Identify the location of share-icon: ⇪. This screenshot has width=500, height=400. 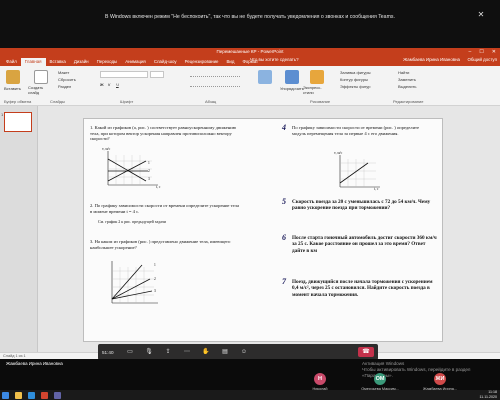
(168, 352).